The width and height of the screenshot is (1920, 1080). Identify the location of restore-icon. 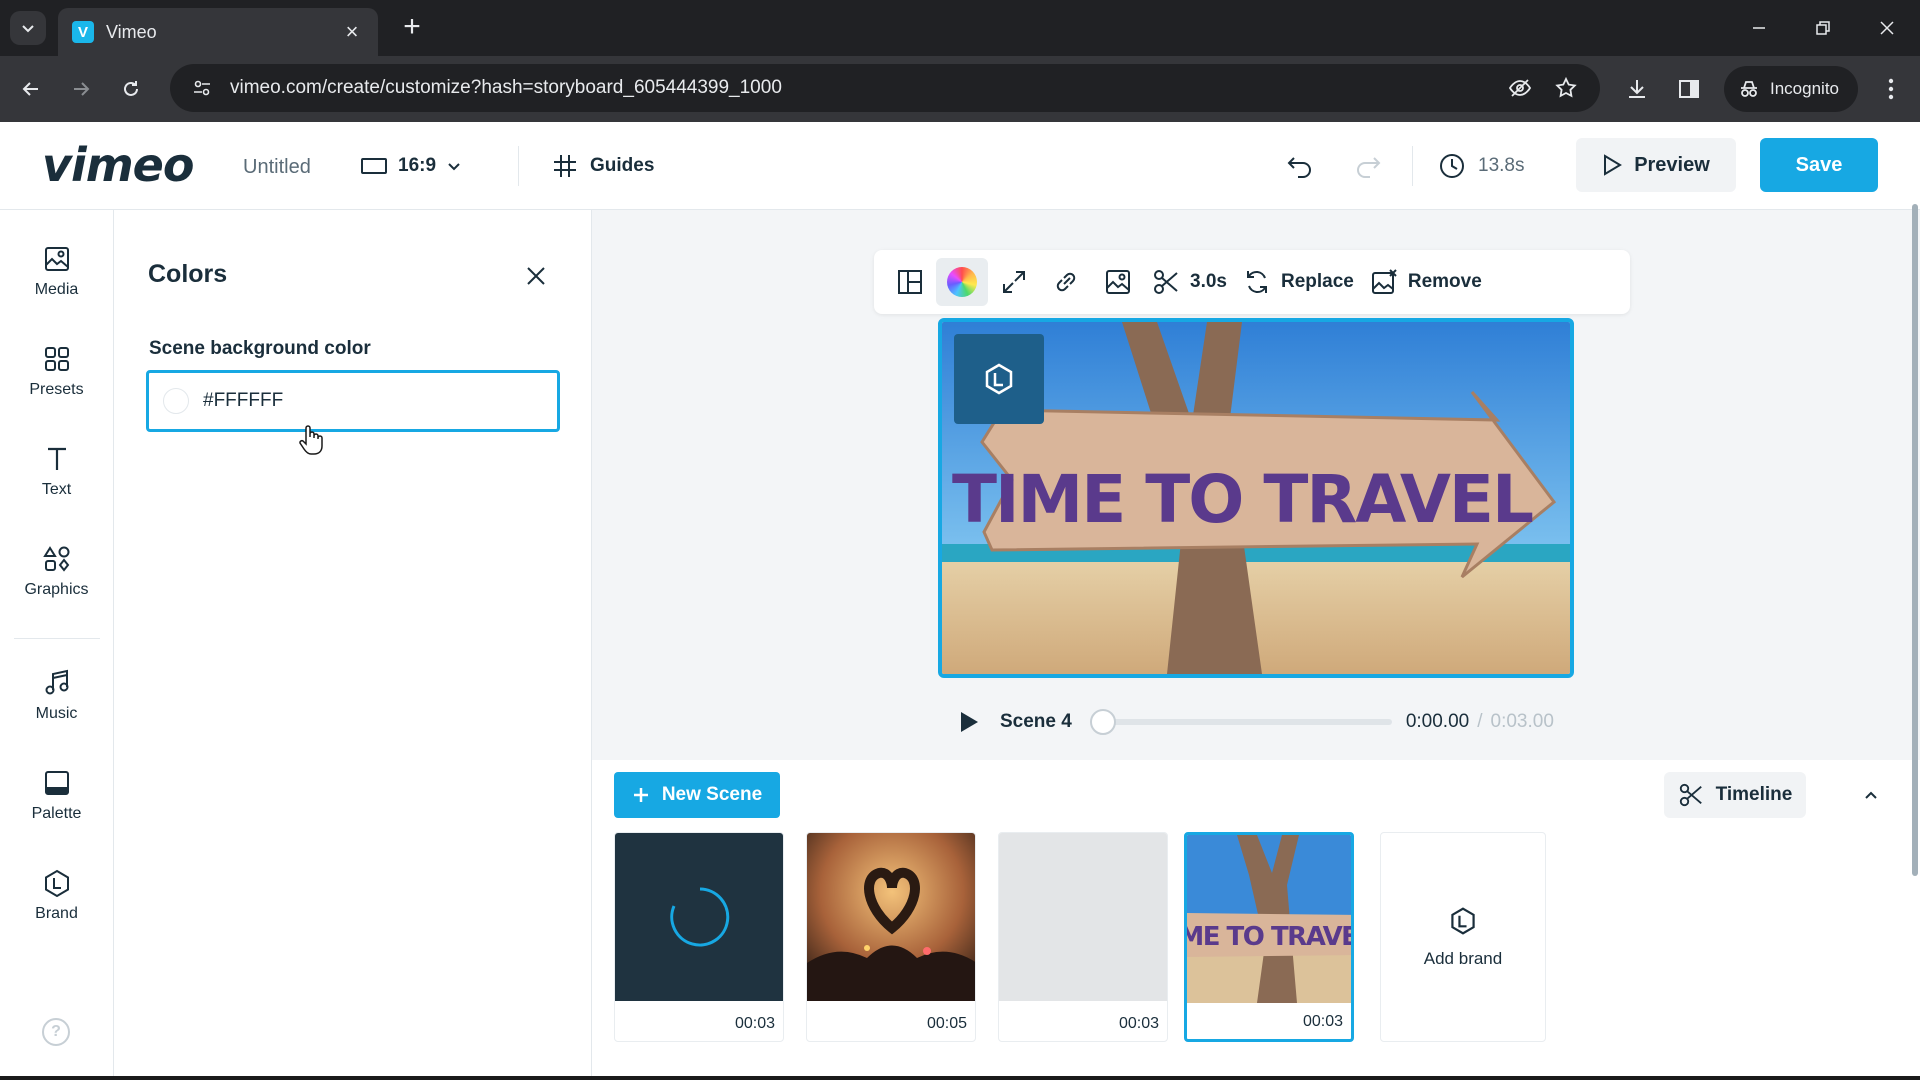
(1823, 28).